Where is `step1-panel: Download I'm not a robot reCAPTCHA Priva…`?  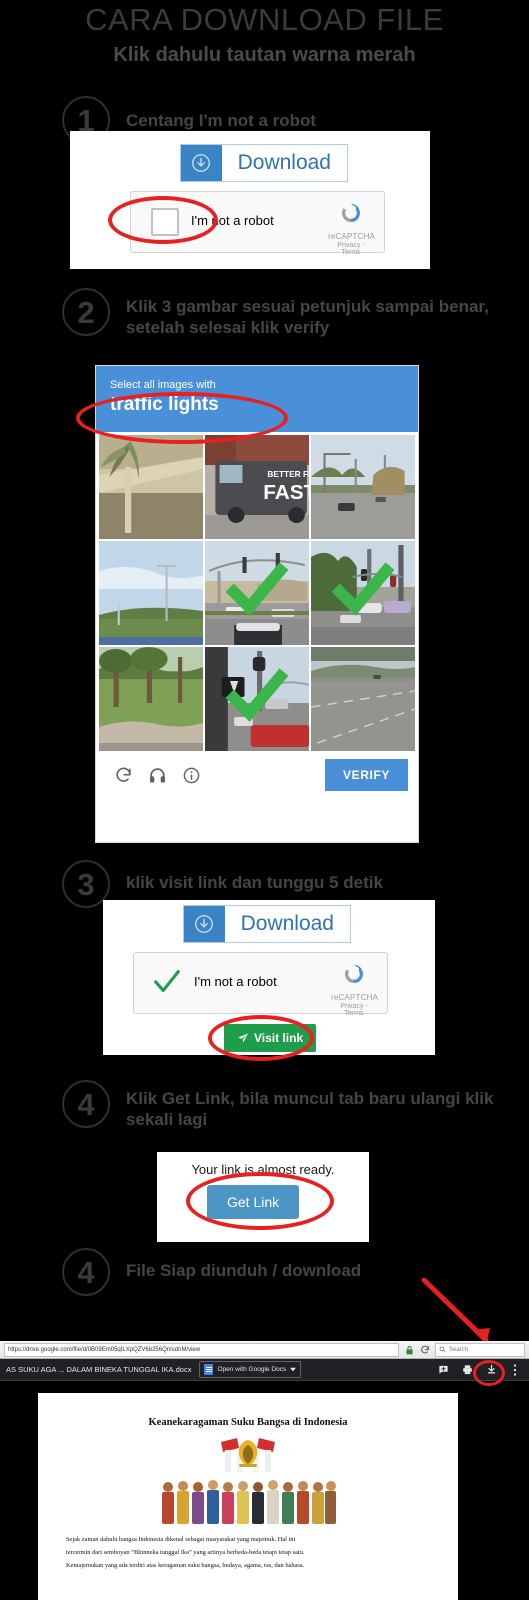
step1-panel: Download I'm not a robot reCAPTCHA Priva… is located at coordinates (250, 200).